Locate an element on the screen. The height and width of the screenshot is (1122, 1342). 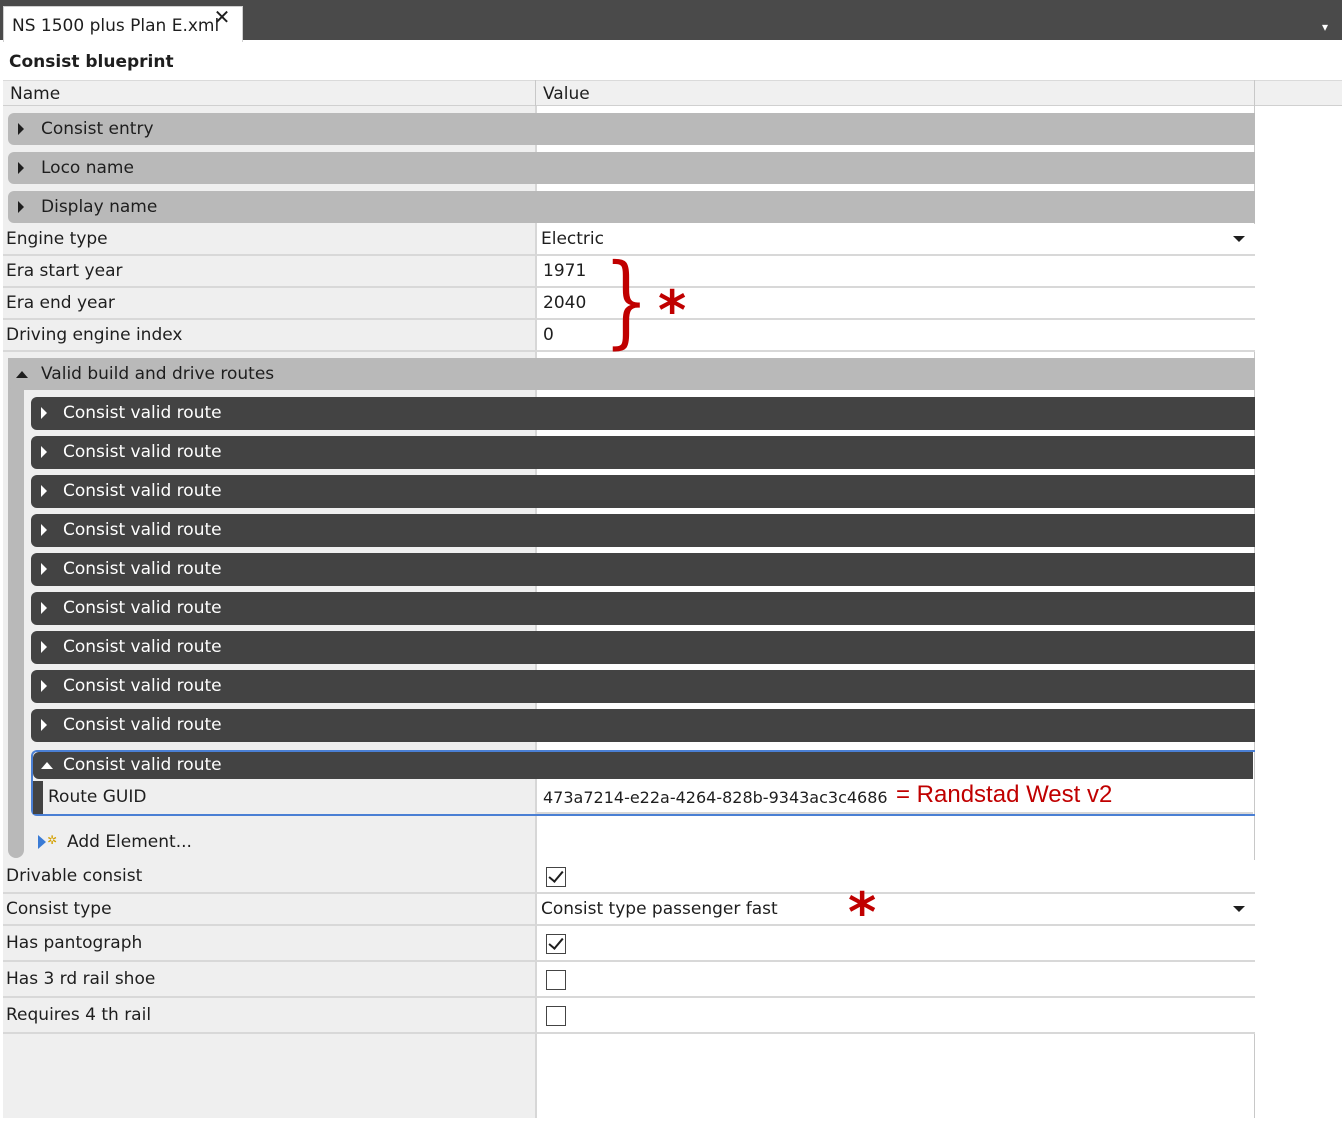
row-drivable-consist: Drivable consist is located at coordinates (629, 877).